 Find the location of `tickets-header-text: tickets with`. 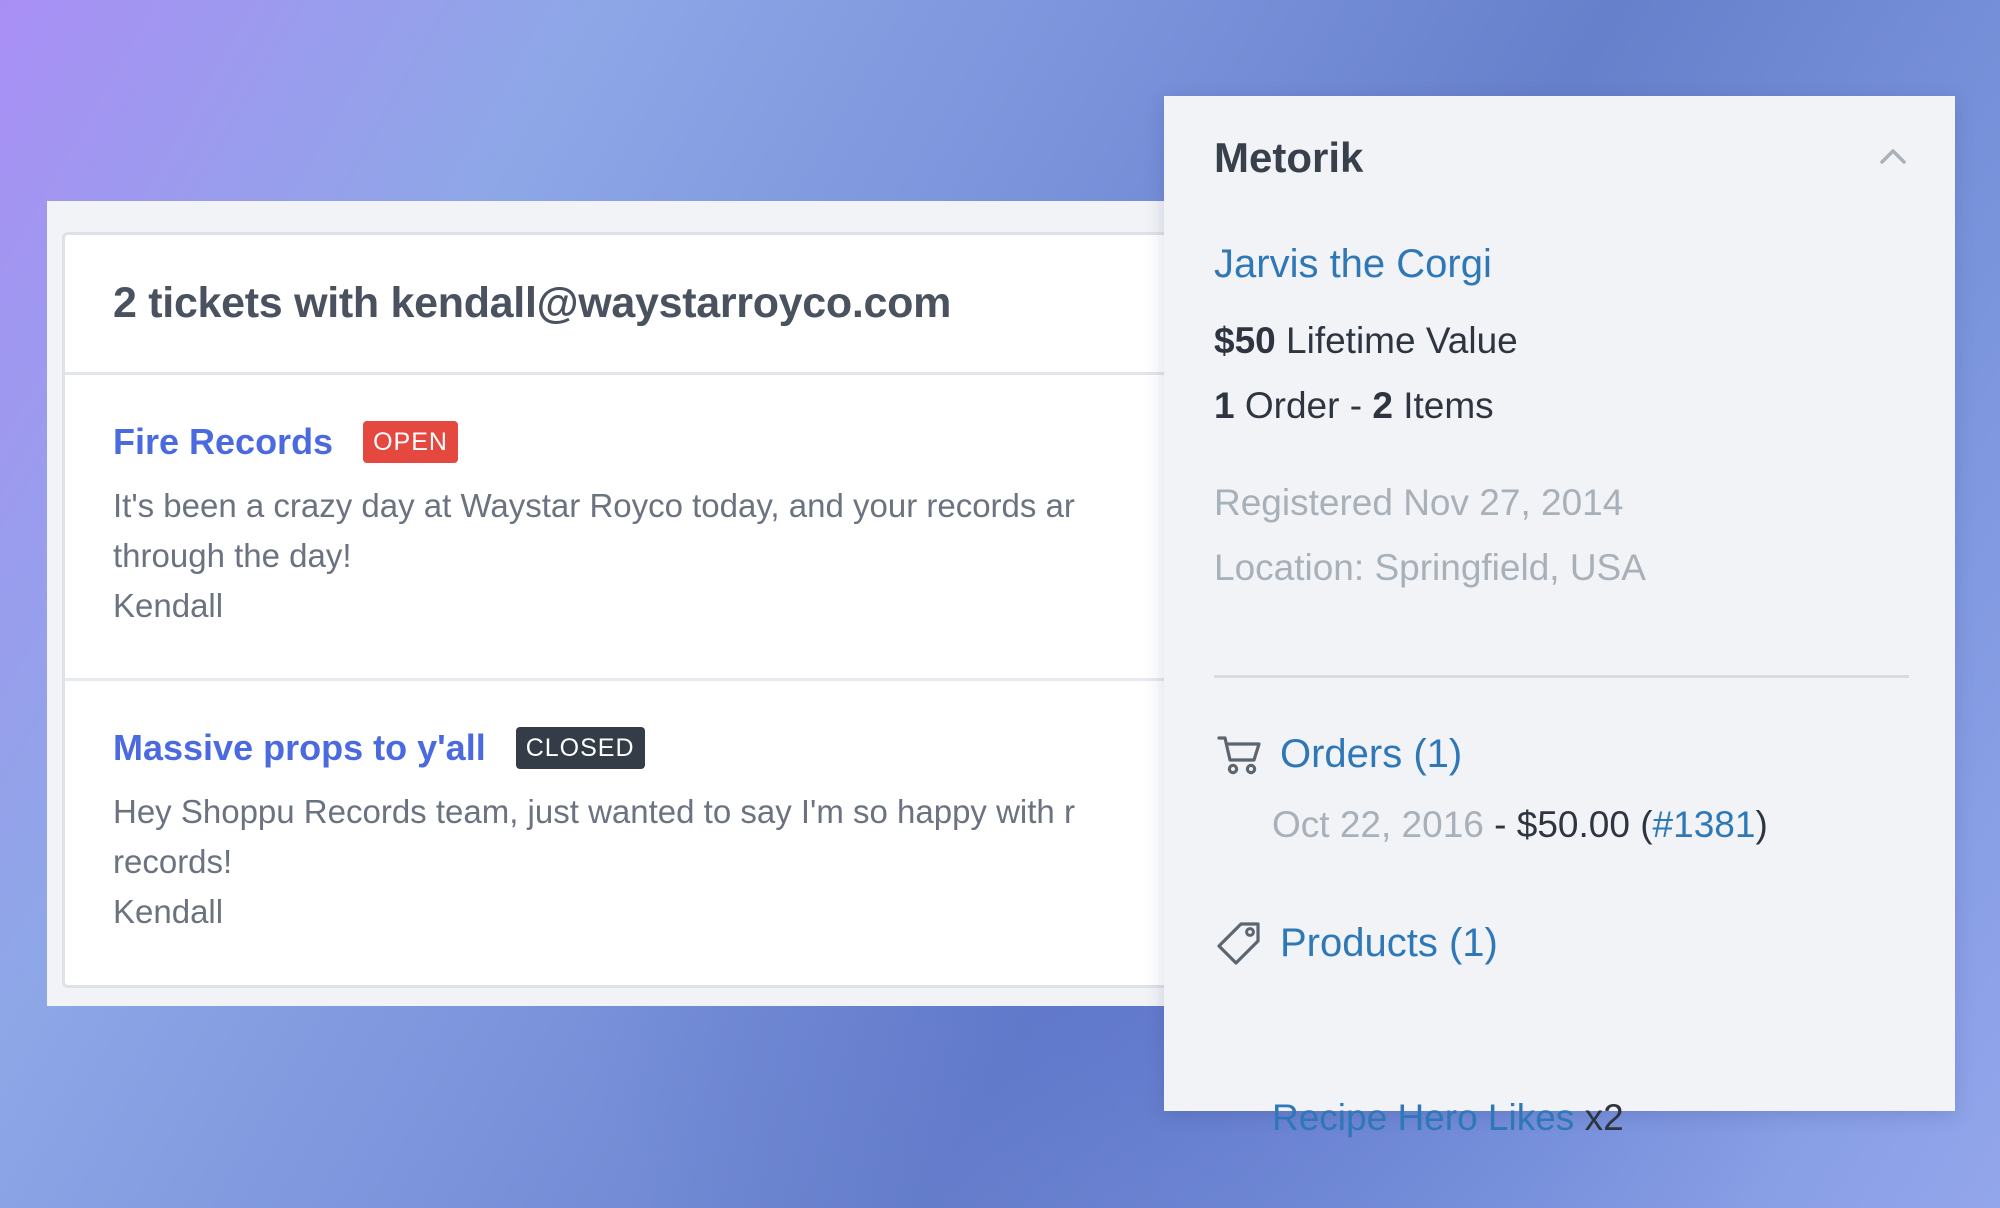

tickets-header-text: tickets with is located at coordinates (263, 303).